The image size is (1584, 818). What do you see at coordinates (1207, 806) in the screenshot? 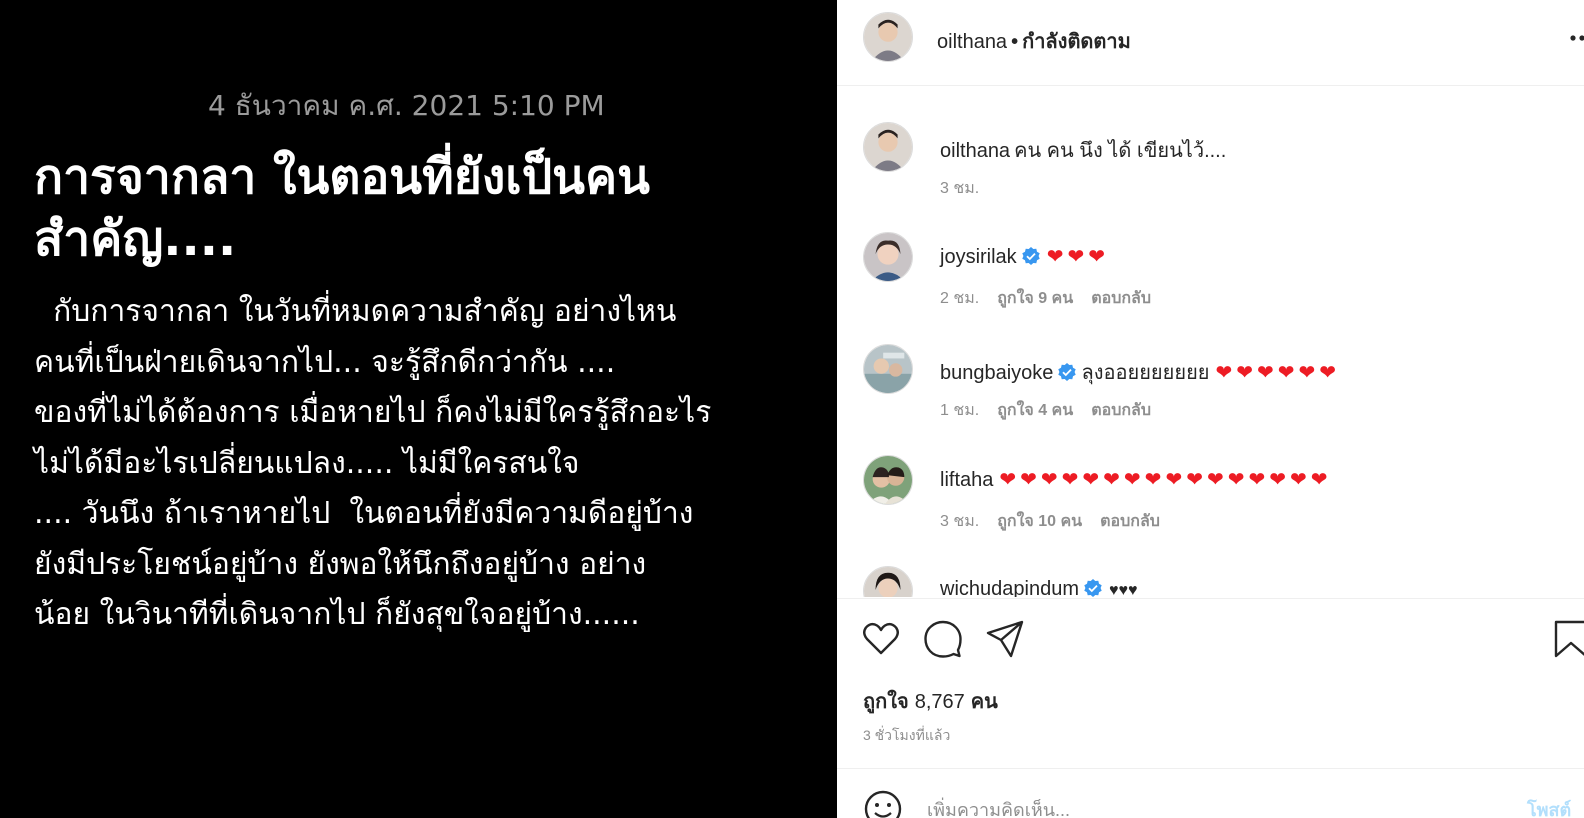
I see `comment-input` at bounding box center [1207, 806].